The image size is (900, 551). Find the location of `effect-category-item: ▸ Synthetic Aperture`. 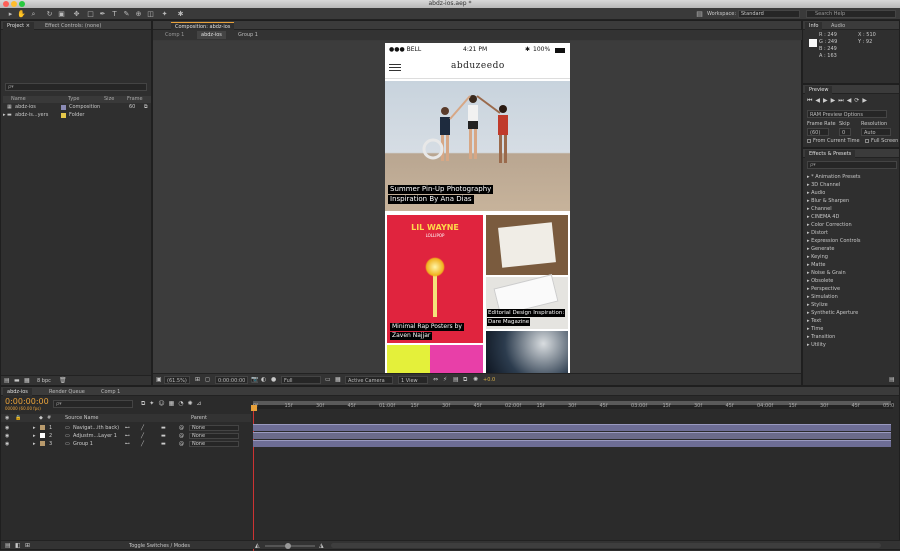

effect-category-item: ▸ Synthetic Aperture is located at coordinates (832, 313).